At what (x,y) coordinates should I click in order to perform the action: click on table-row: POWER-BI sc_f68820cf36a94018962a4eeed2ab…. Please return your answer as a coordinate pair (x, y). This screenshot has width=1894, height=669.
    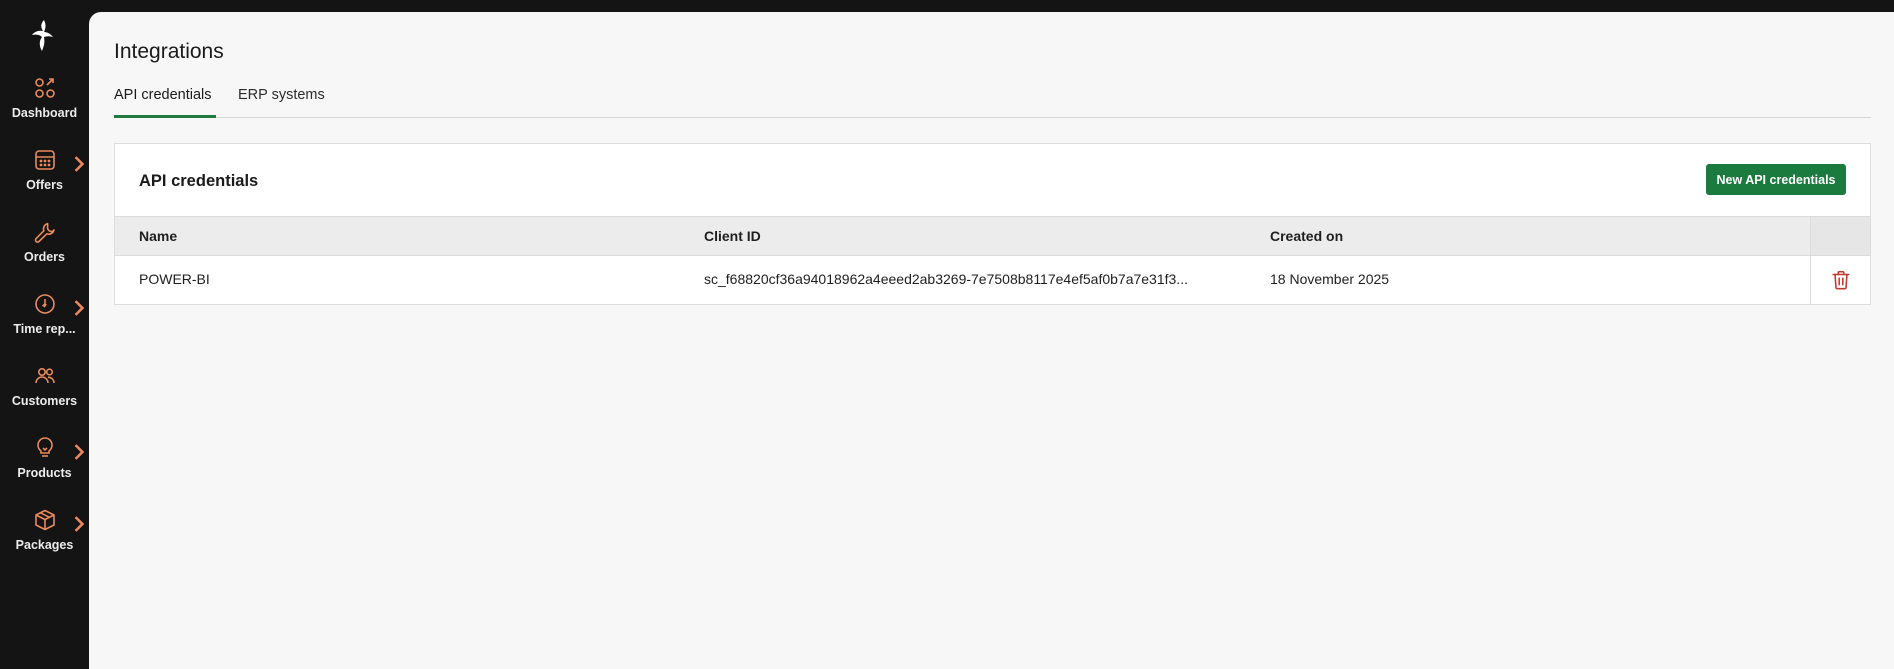
    Looking at the image, I should click on (992, 280).